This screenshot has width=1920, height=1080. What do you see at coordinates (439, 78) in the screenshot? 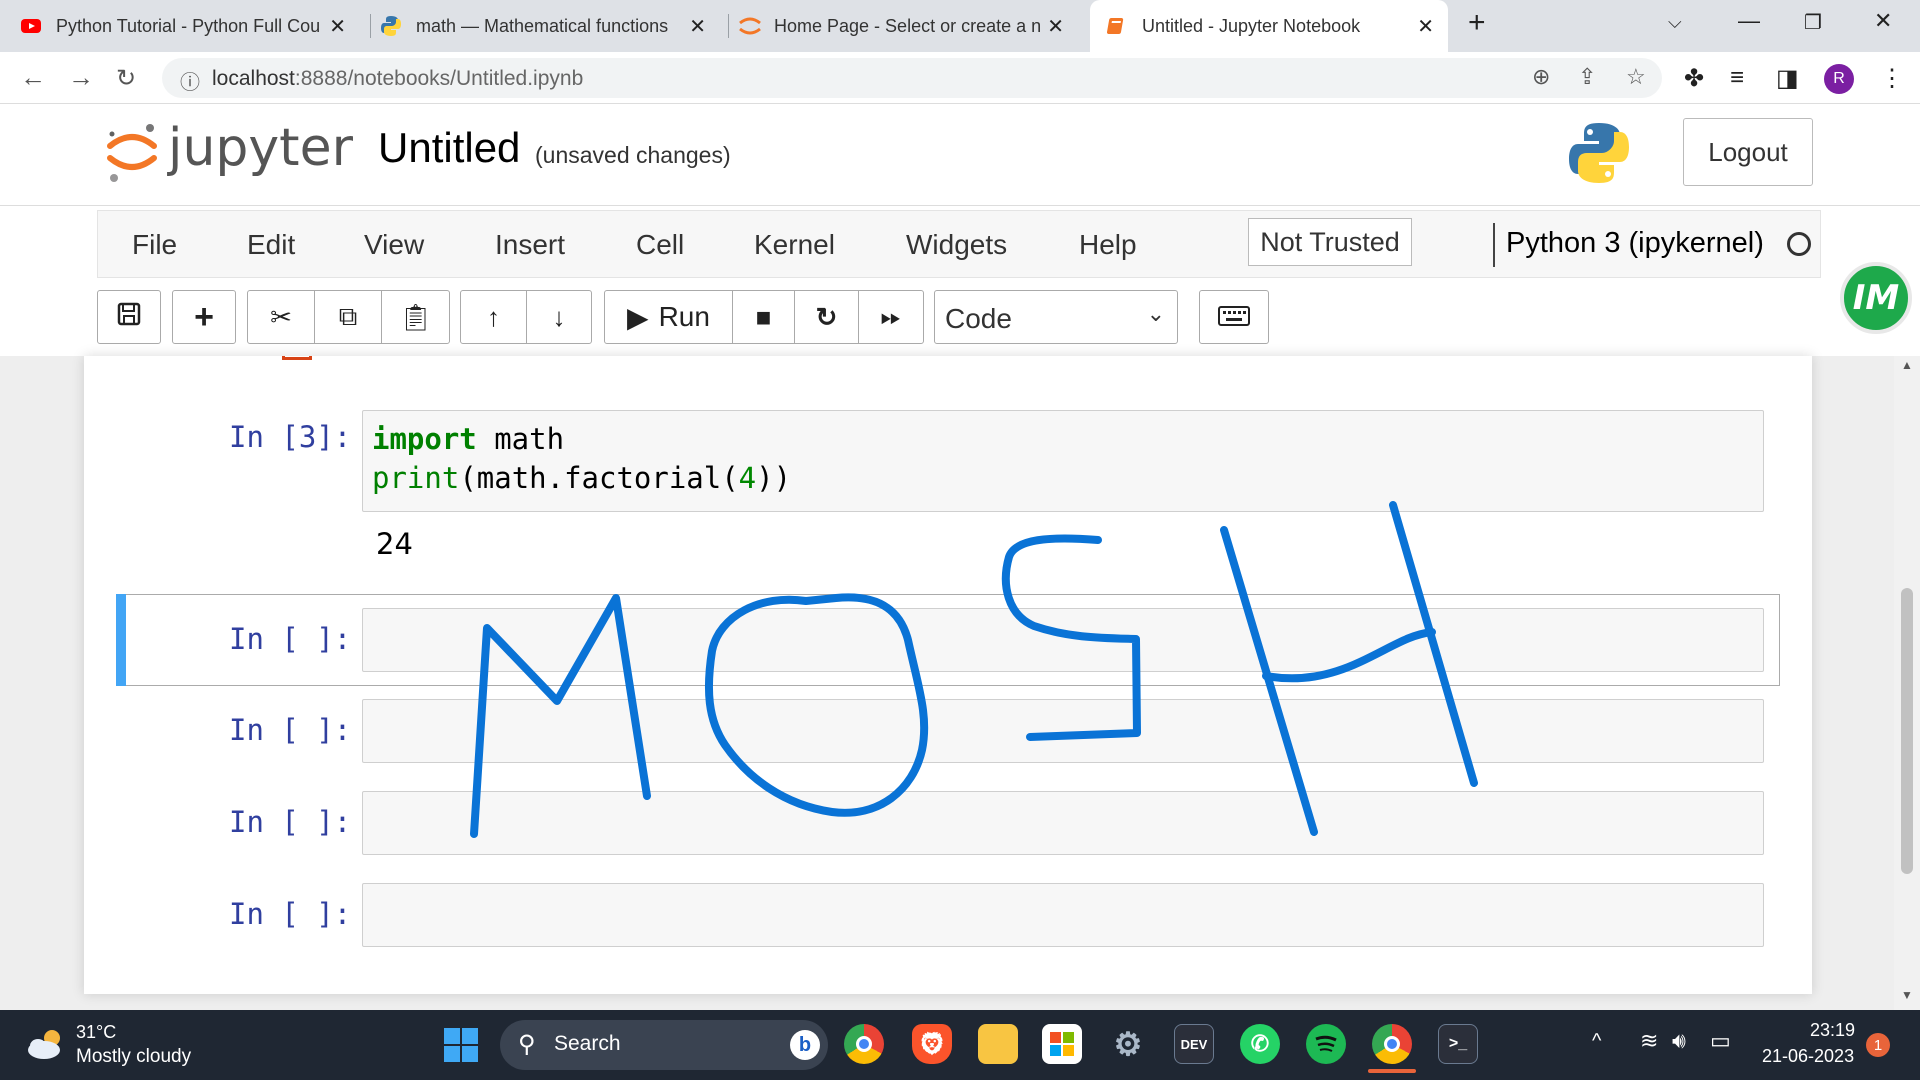
I see `url-path: :8888/notebooks/Untitled.ipynb` at bounding box center [439, 78].